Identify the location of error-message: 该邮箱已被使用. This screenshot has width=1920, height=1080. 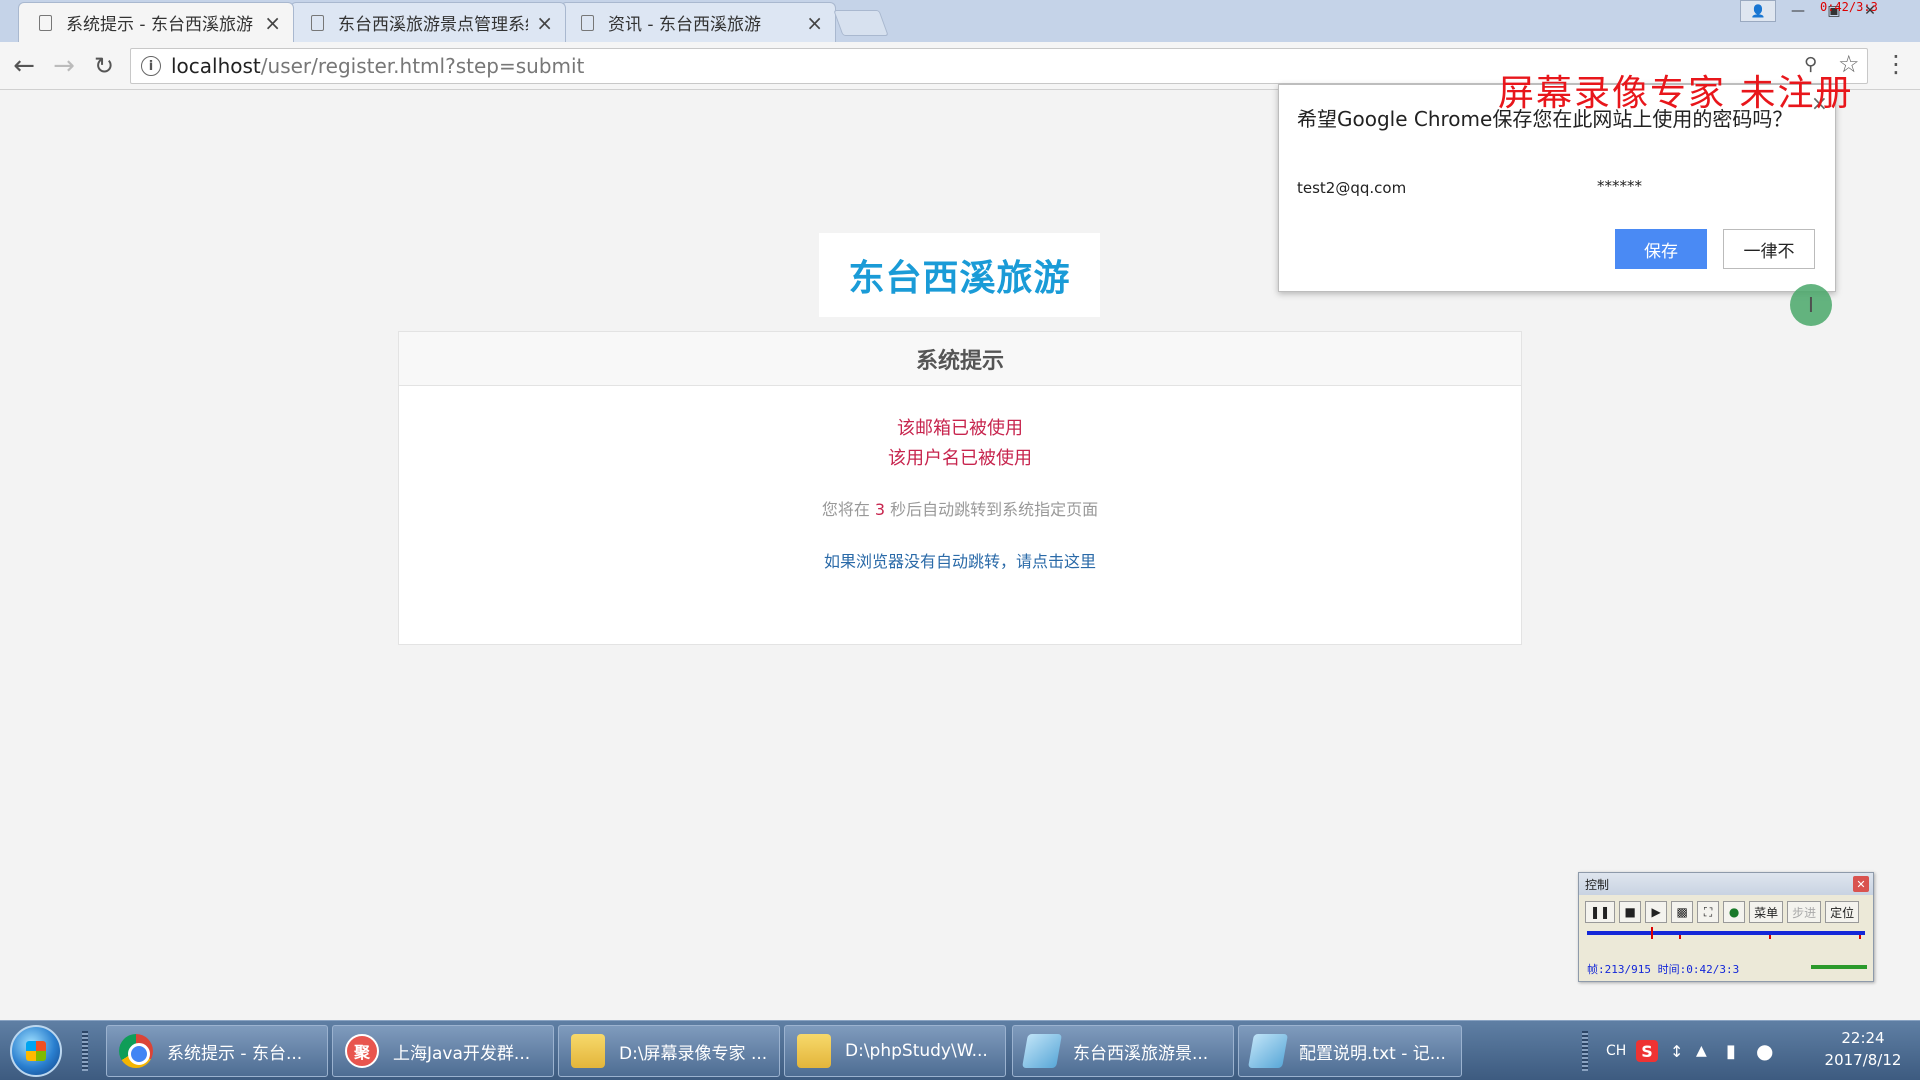
(960, 428).